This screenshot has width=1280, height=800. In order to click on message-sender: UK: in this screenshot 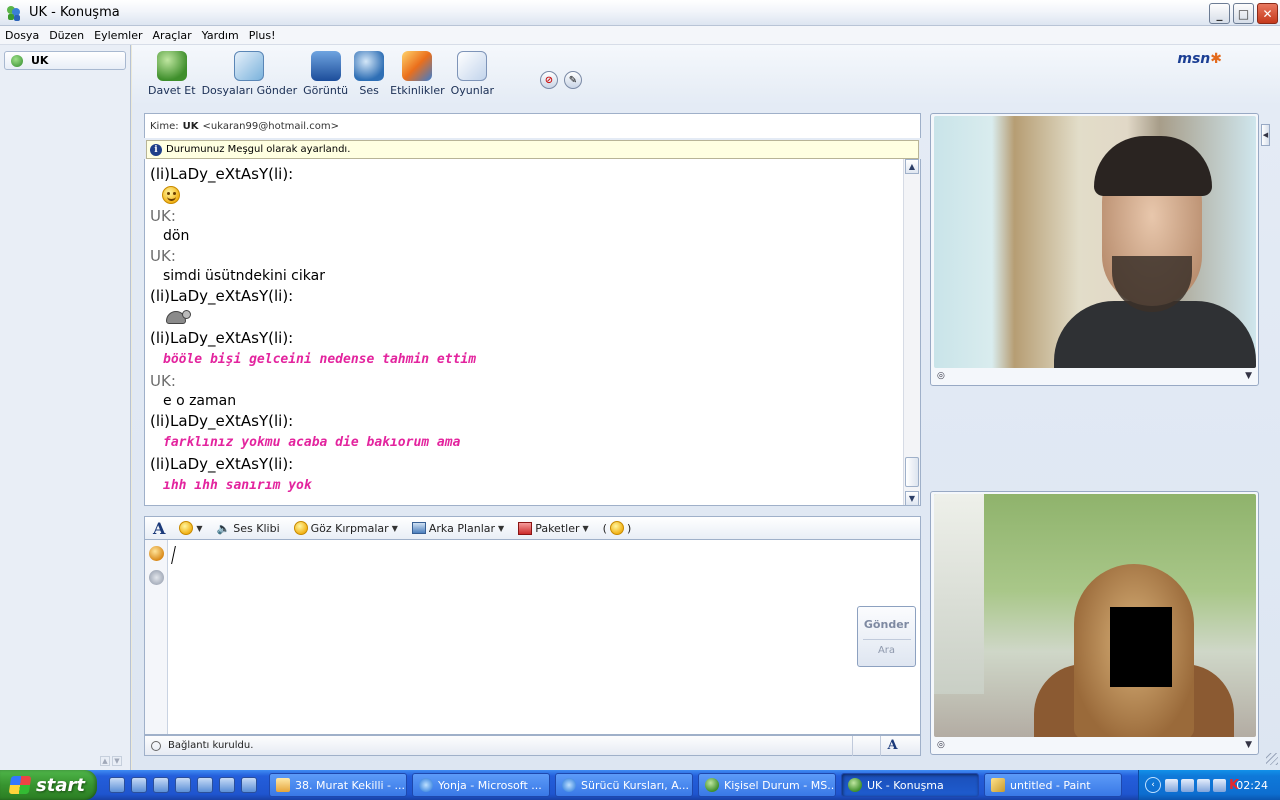, I will do `click(163, 256)`.